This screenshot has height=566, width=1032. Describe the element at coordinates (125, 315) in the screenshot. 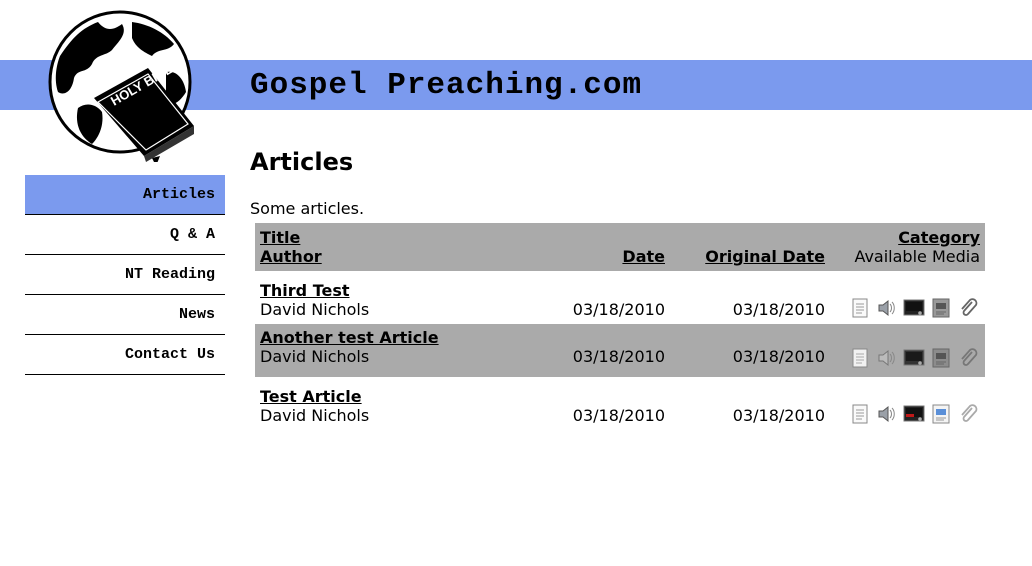

I see `nav-item-news: News` at that location.